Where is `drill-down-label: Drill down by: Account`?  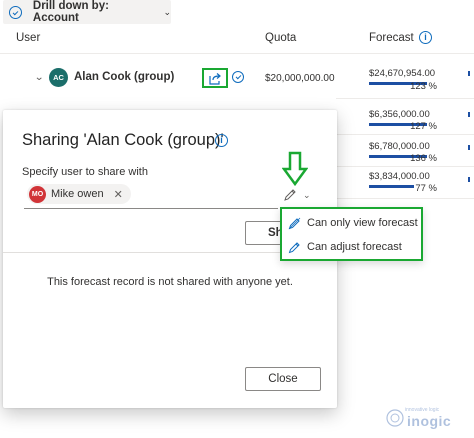 drill-down-label: Drill down by: Account is located at coordinates (70, 12).